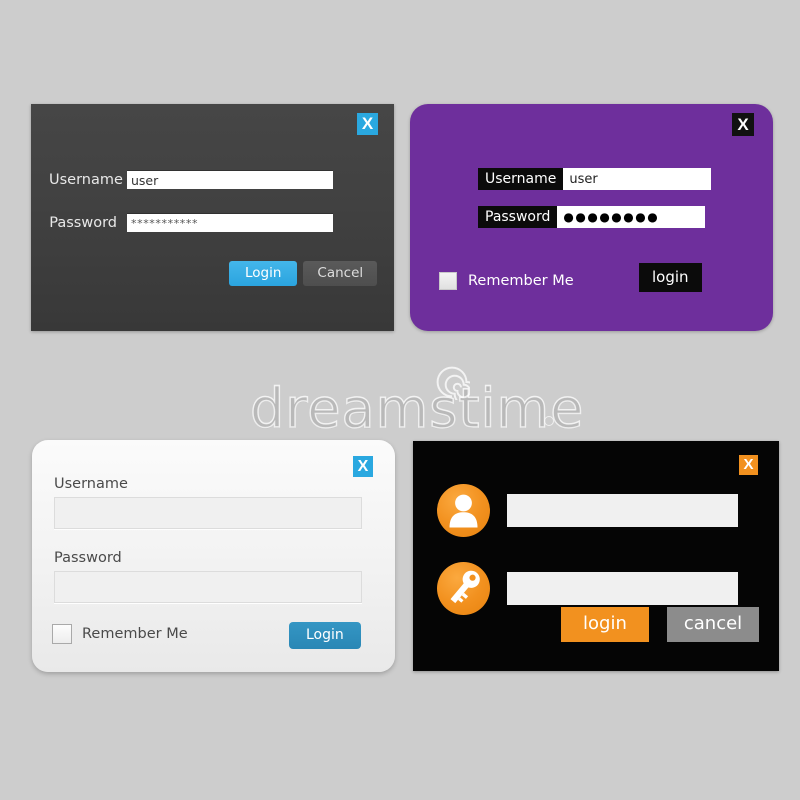  Describe the element at coordinates (463, 588) in the screenshot. I see `key-icon` at that location.